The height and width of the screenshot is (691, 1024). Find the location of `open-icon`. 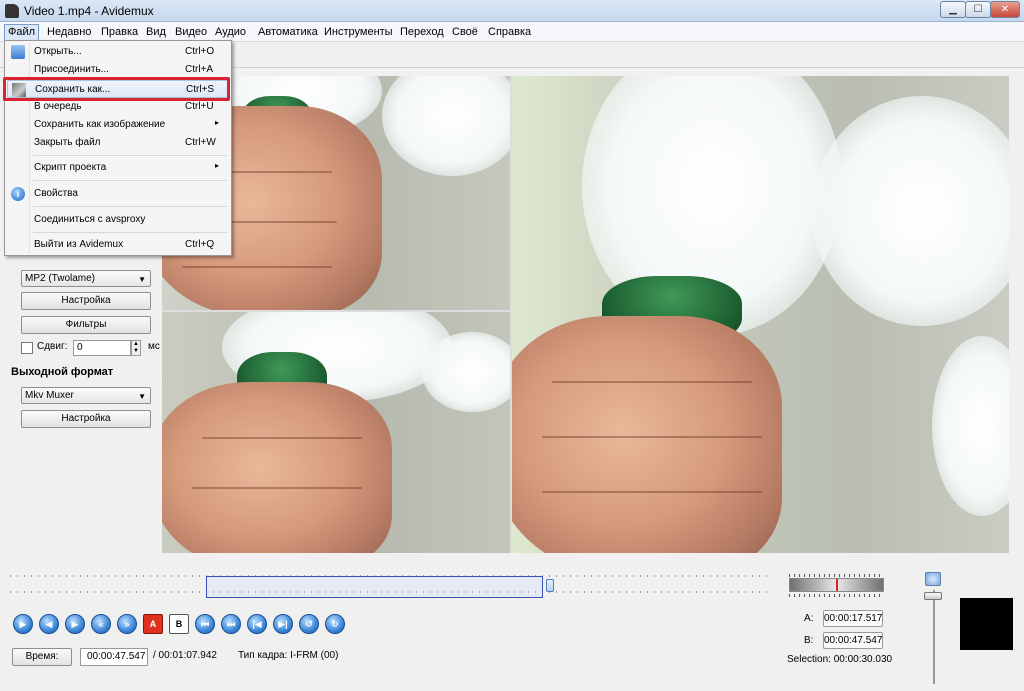

open-icon is located at coordinates (18, 52).